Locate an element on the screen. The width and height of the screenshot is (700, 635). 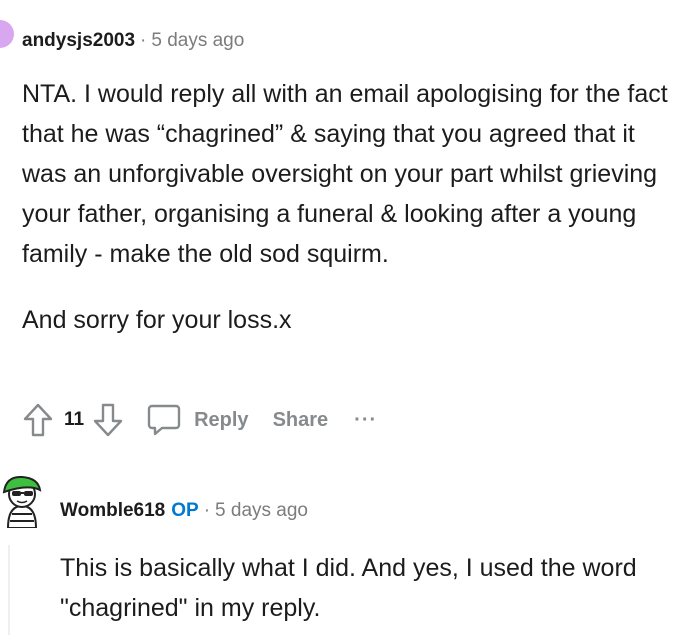
op-badge: OP is located at coordinates (185, 510).